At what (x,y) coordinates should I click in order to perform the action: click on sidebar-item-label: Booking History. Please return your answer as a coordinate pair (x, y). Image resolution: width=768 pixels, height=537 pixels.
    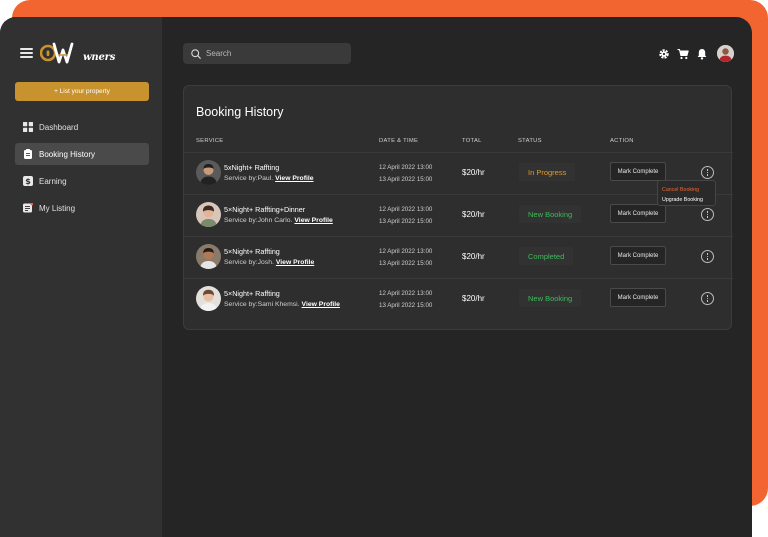
    Looking at the image, I should click on (67, 154).